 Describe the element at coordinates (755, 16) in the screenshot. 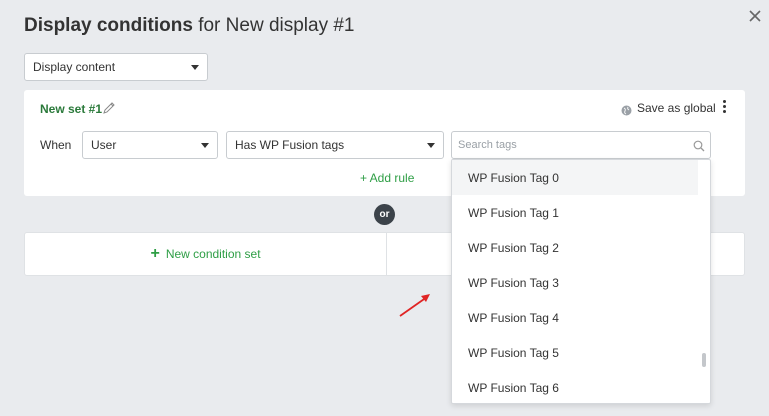

I see `close-icon` at that location.